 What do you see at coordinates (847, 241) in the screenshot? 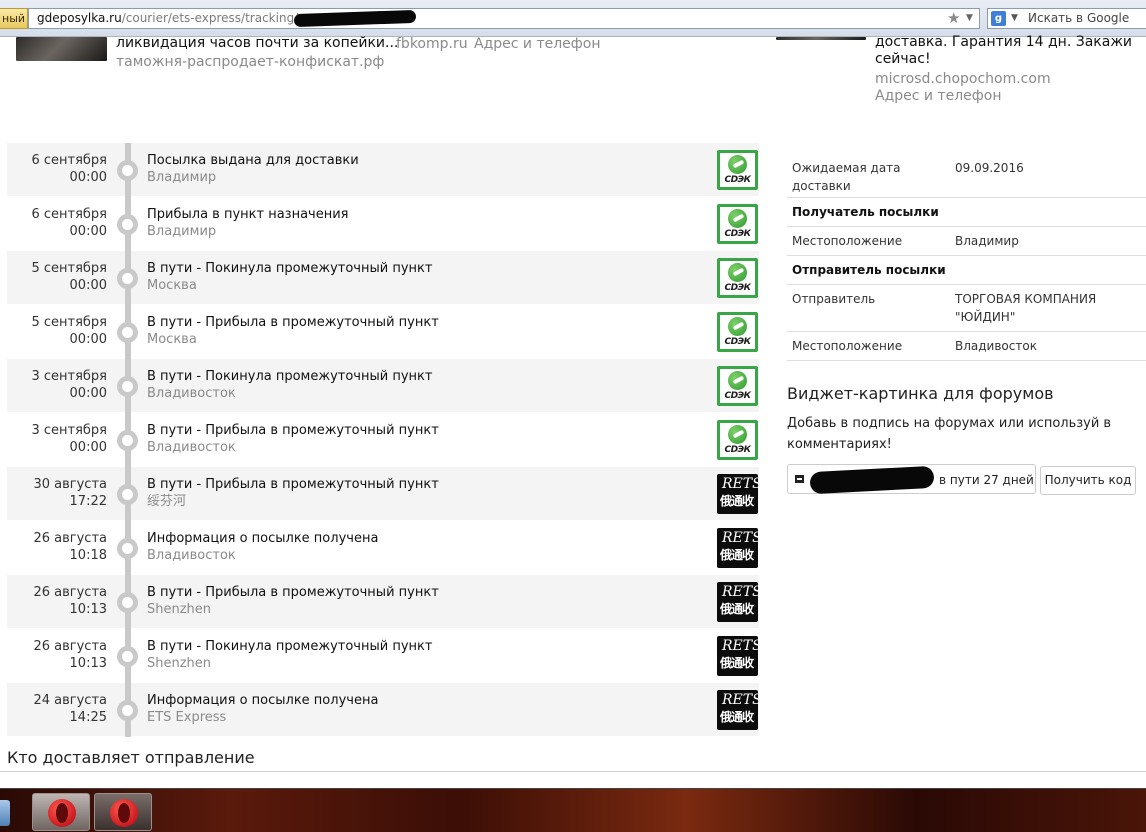
I see `recipient-location-label: Местоположение` at bounding box center [847, 241].